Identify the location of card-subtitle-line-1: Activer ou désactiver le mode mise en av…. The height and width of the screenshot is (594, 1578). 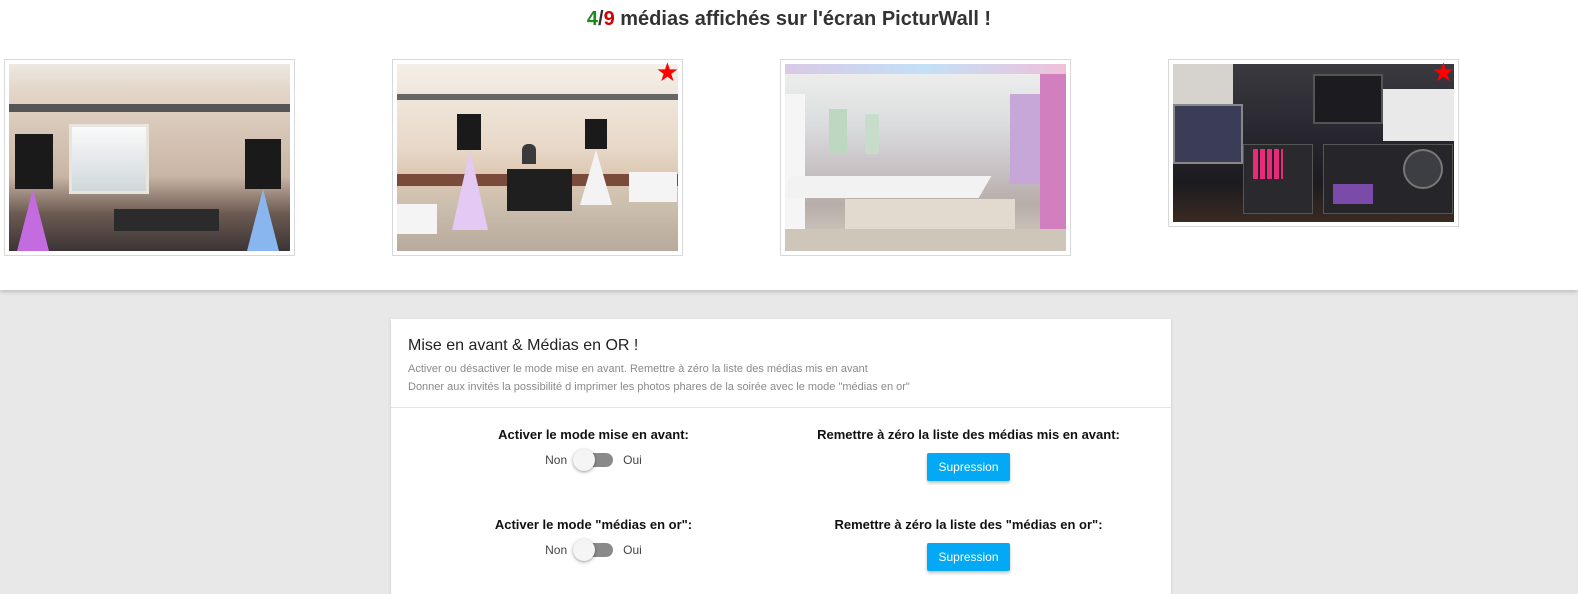
(638, 369).